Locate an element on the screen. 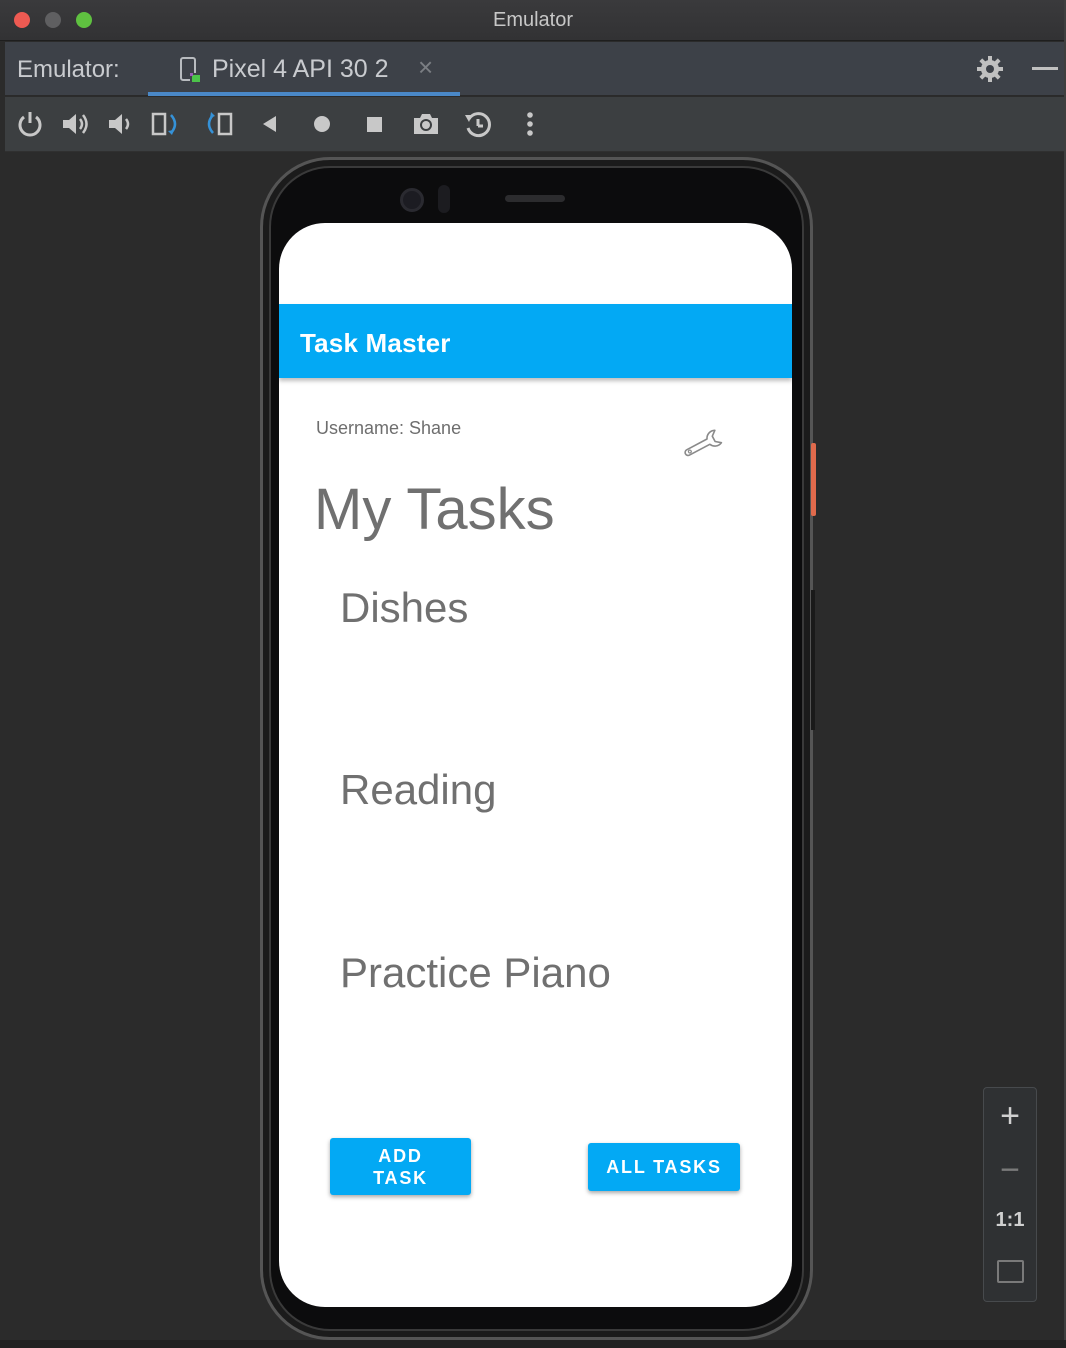  rotate-left-icon is located at coordinates (166, 124).